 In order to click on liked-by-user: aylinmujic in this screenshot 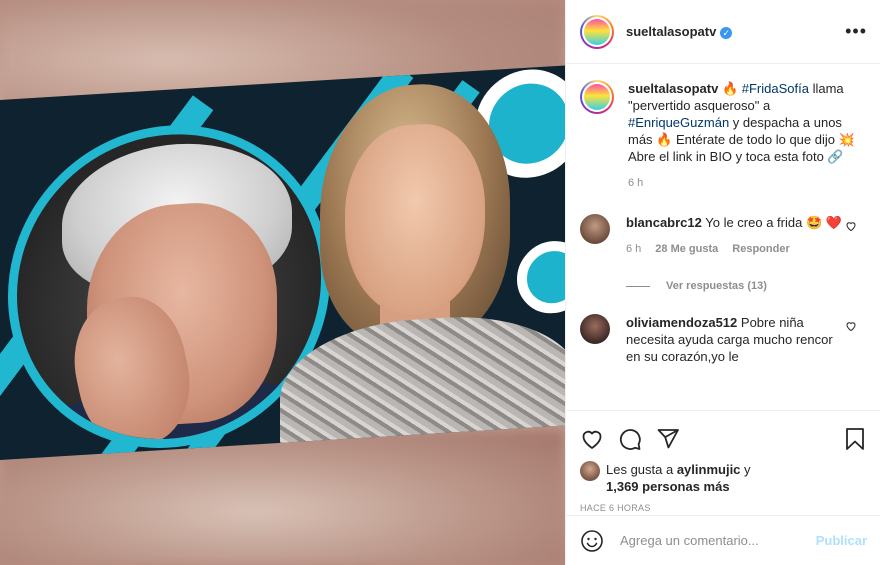, I will do `click(709, 469)`.